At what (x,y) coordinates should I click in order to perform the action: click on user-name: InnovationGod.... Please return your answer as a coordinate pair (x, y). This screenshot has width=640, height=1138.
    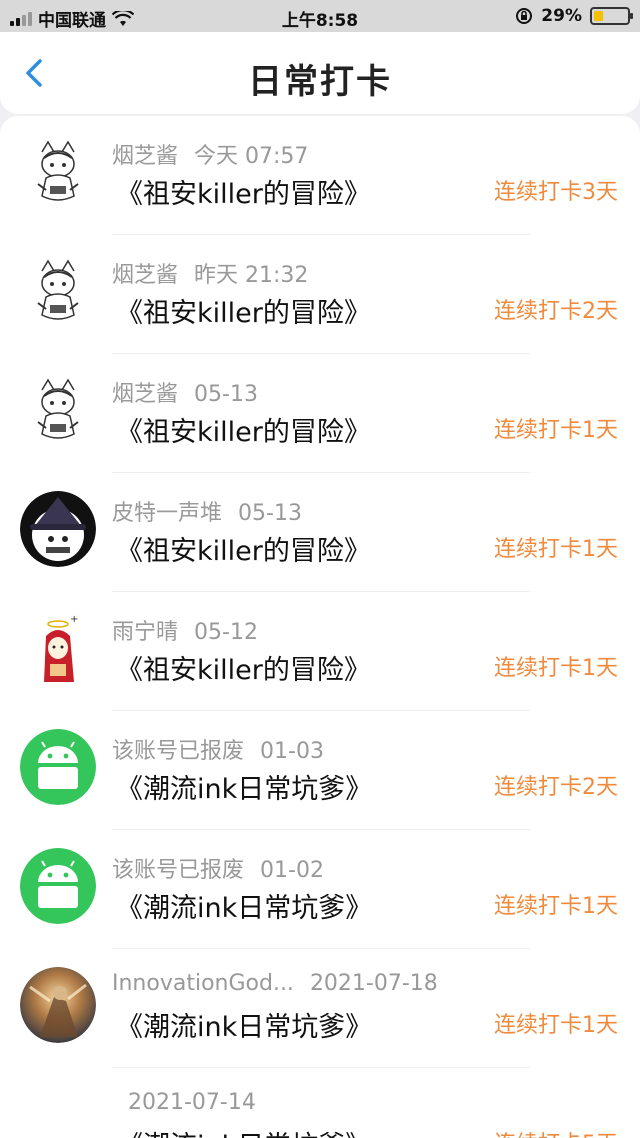
    Looking at the image, I should click on (203, 983).